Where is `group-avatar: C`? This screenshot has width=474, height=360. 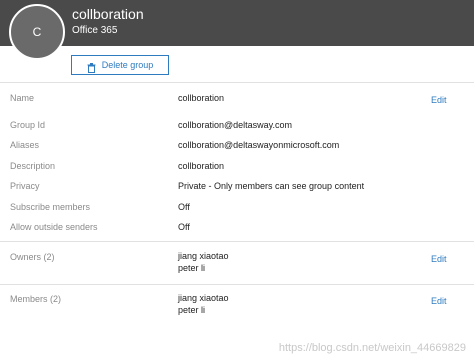 group-avatar: C is located at coordinates (37, 32).